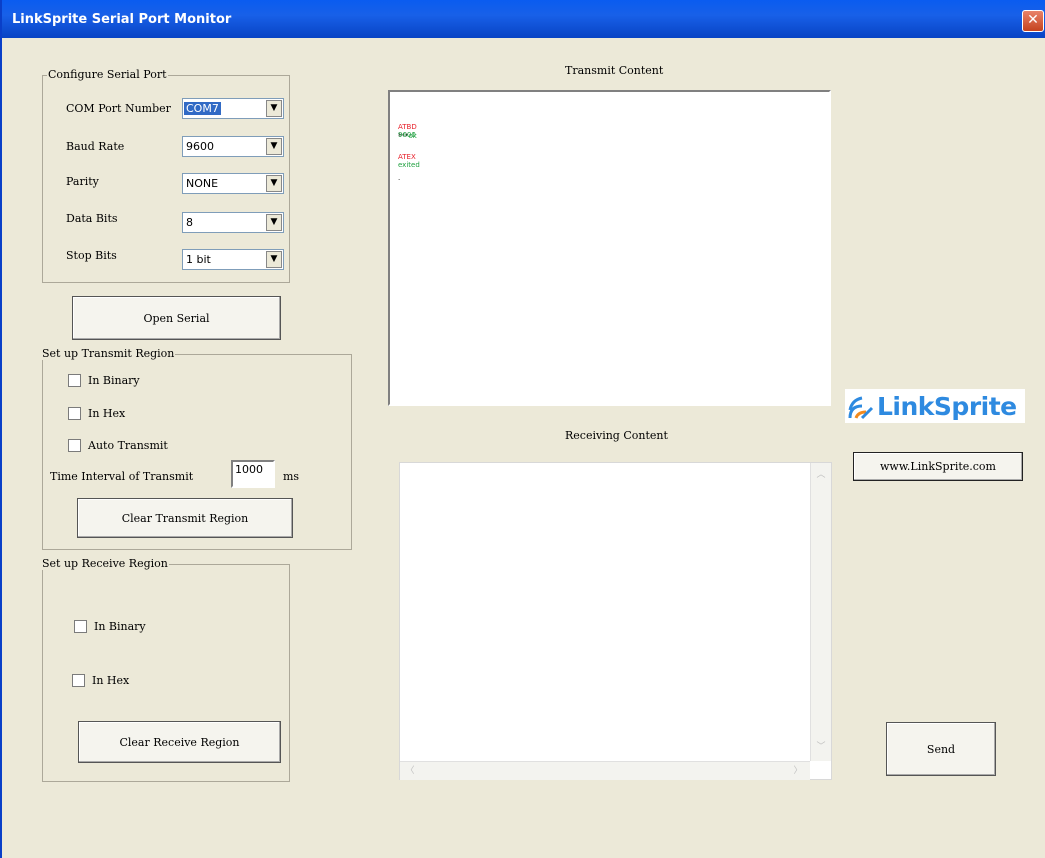  Describe the element at coordinates (92, 218) in the screenshot. I see `data-bits-label: Data Bits` at that location.